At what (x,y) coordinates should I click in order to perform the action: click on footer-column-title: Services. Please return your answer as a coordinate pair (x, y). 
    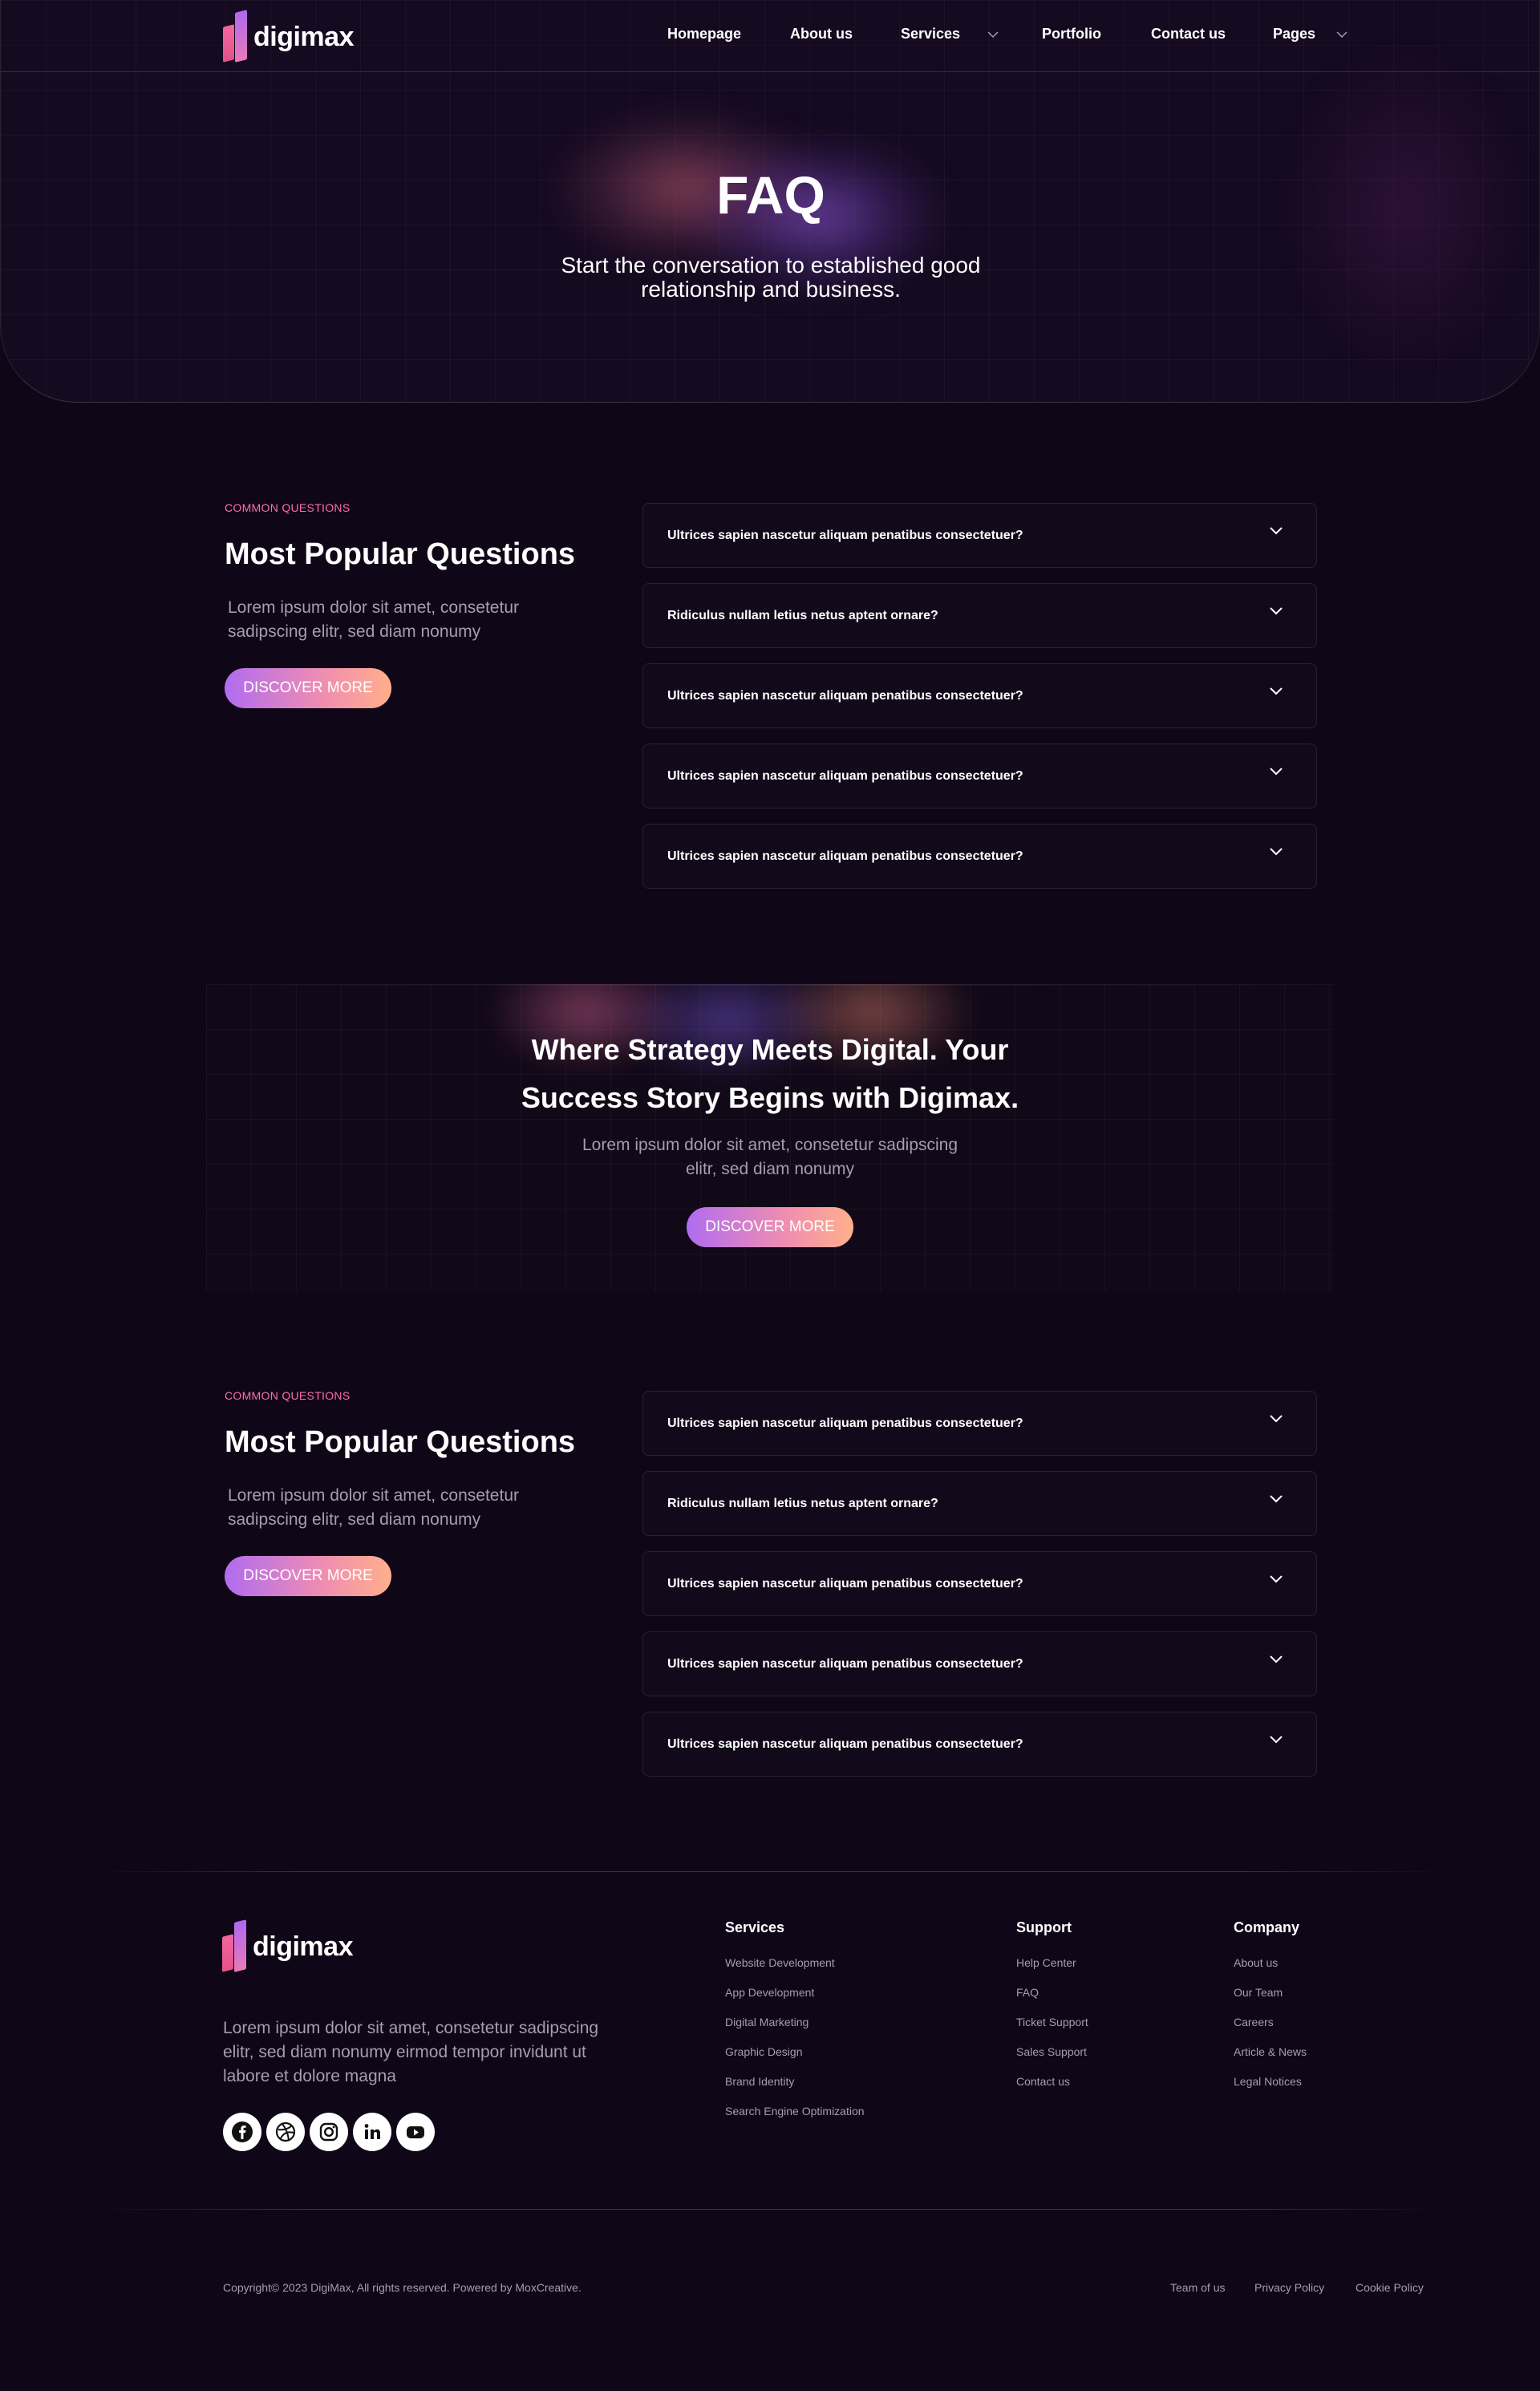
    Looking at the image, I should click on (755, 1927).